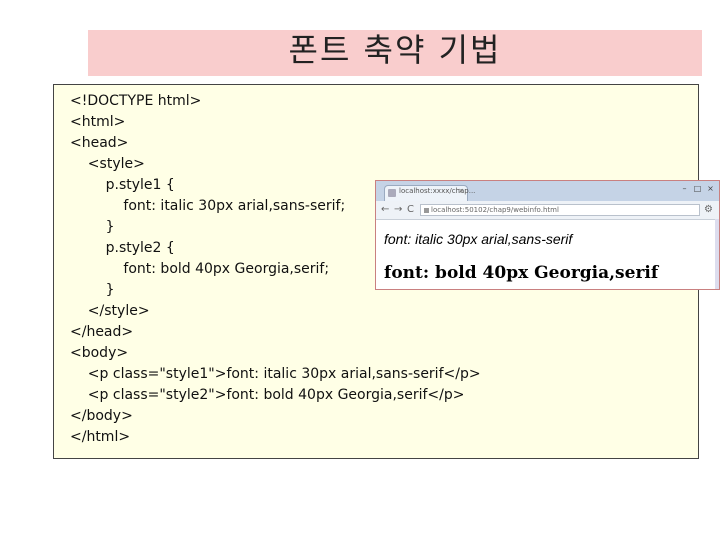  What do you see at coordinates (107, 164) in the screenshot?
I see `code-line: <style>` at bounding box center [107, 164].